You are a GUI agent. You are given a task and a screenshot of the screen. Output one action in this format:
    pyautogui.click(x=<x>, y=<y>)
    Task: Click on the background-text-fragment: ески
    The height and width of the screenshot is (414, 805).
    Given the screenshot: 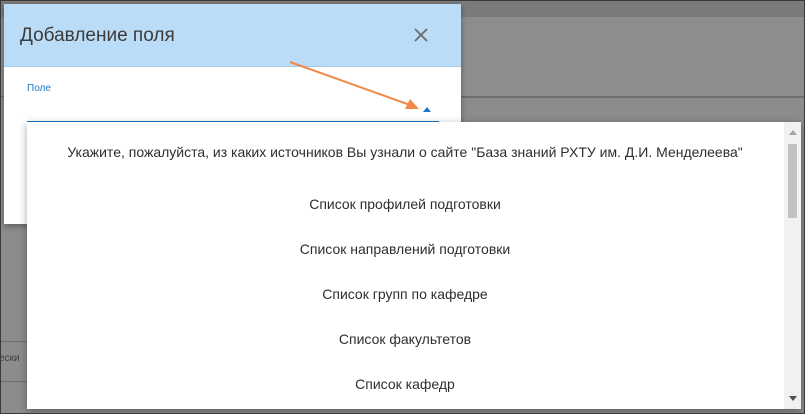 What is the action you would take?
    pyautogui.click(x=10, y=358)
    